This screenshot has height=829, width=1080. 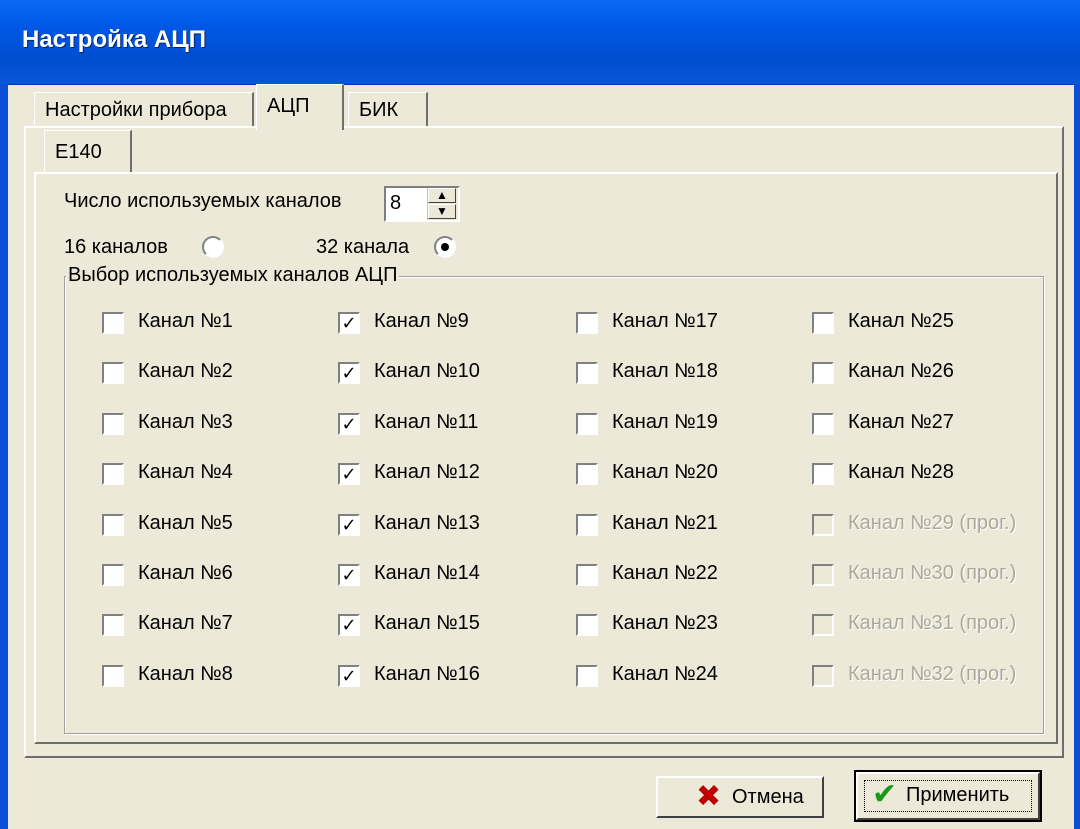 I want to click on channel-label: Канал №4, so click(x=185, y=472).